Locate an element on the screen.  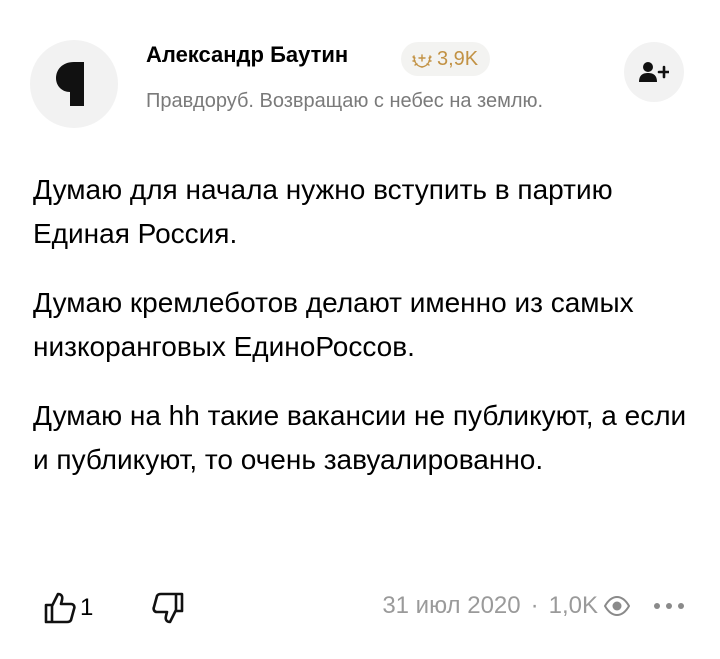
views-counter: 1,0K is located at coordinates (589, 606).